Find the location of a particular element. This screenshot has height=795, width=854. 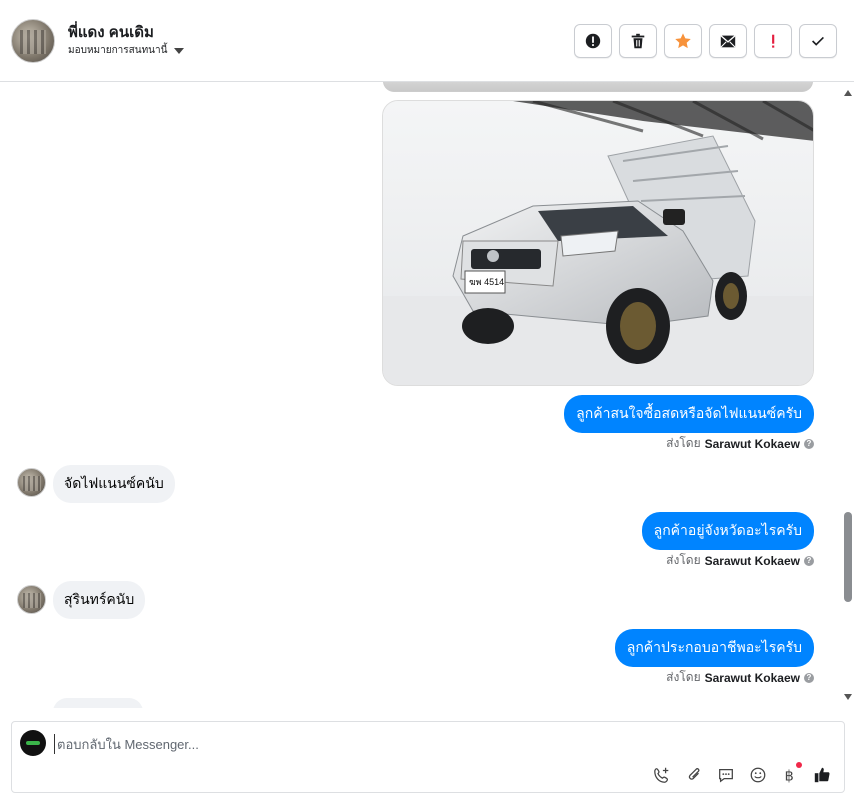

follow-up-button is located at coordinates (773, 41).